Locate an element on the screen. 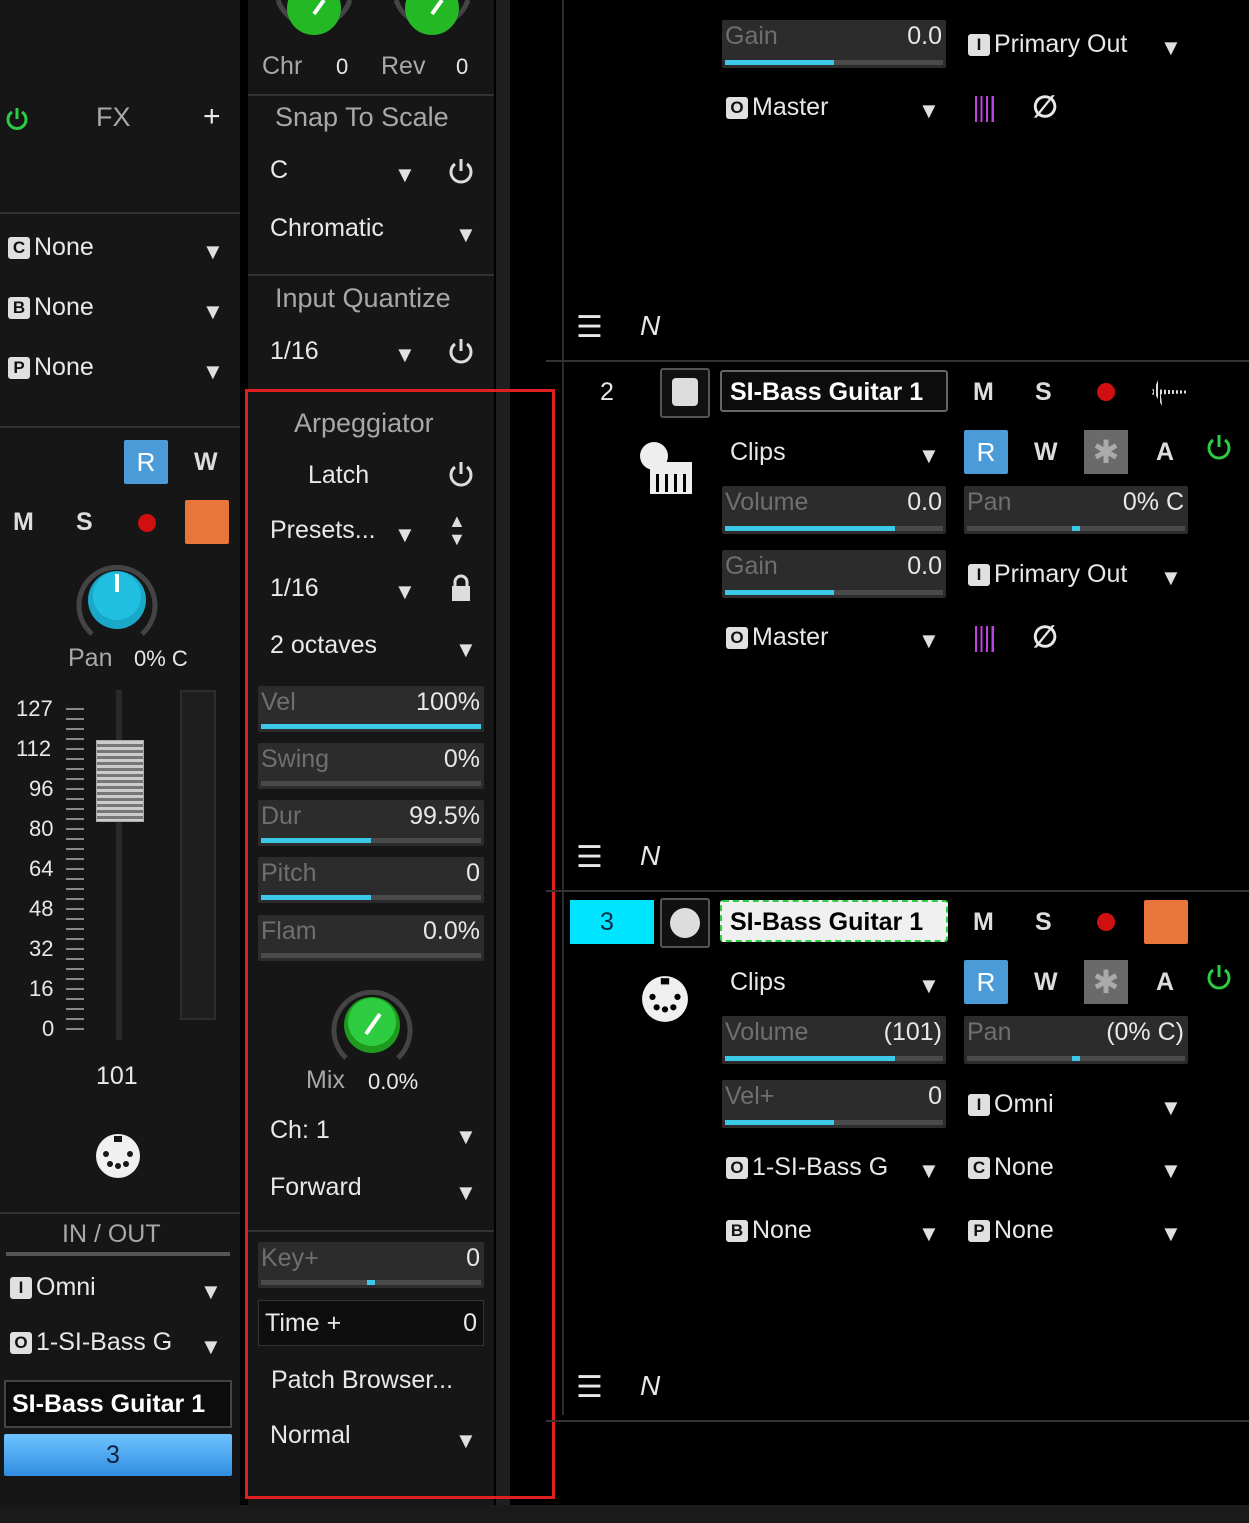 The height and width of the screenshot is (1523, 1249). t3-midi-button is located at coordinates (685, 923).